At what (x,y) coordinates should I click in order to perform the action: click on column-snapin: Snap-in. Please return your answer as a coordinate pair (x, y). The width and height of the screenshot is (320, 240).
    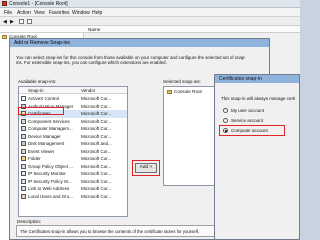
    Looking at the image, I should click on (36, 90).